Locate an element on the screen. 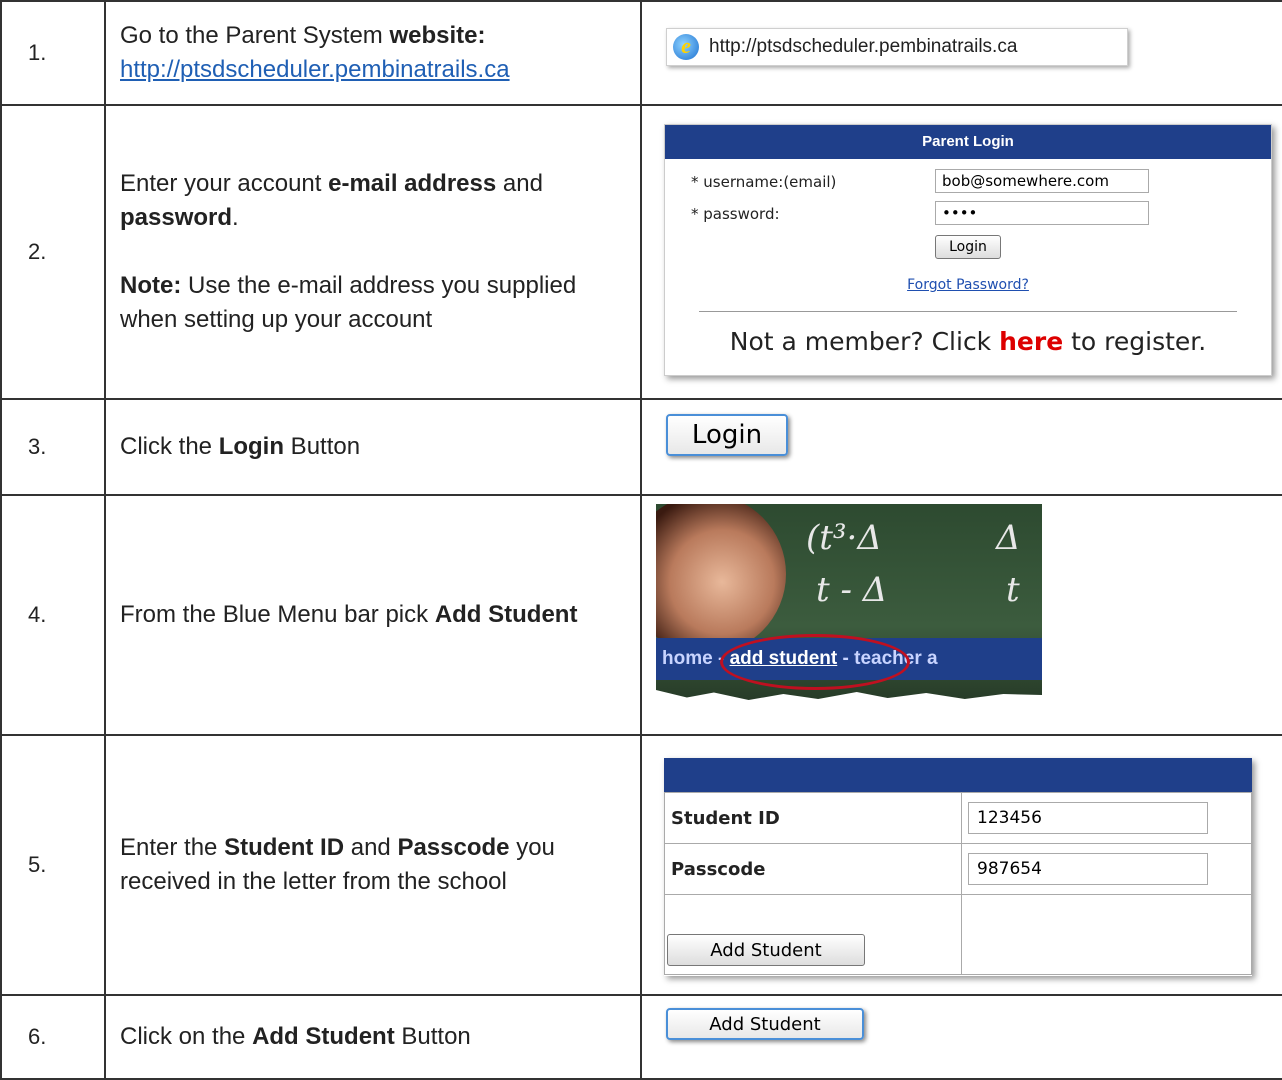 This screenshot has width=1282, height=1080. step-number: 3. is located at coordinates (53, 447).